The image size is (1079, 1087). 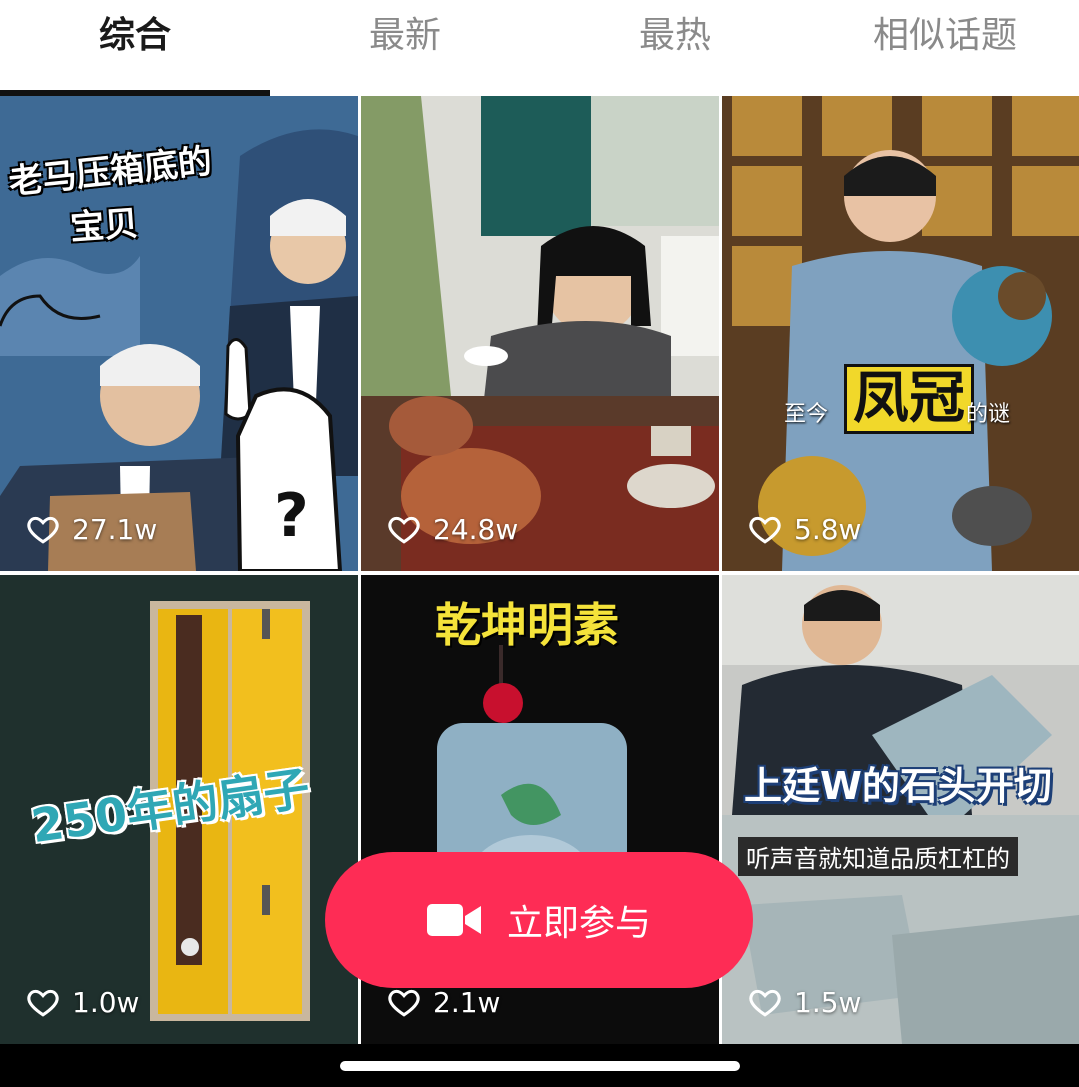 I want to click on like-count-text: 2.1w, so click(x=467, y=1002).